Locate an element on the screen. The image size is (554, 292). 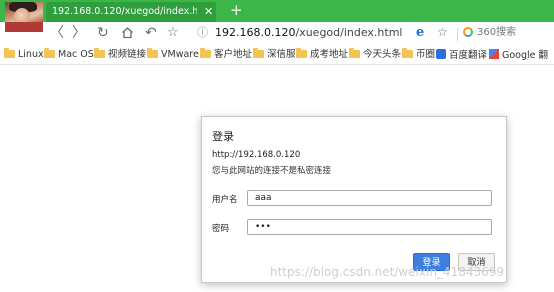
site-info-icon: ⓘ is located at coordinates (202, 33).